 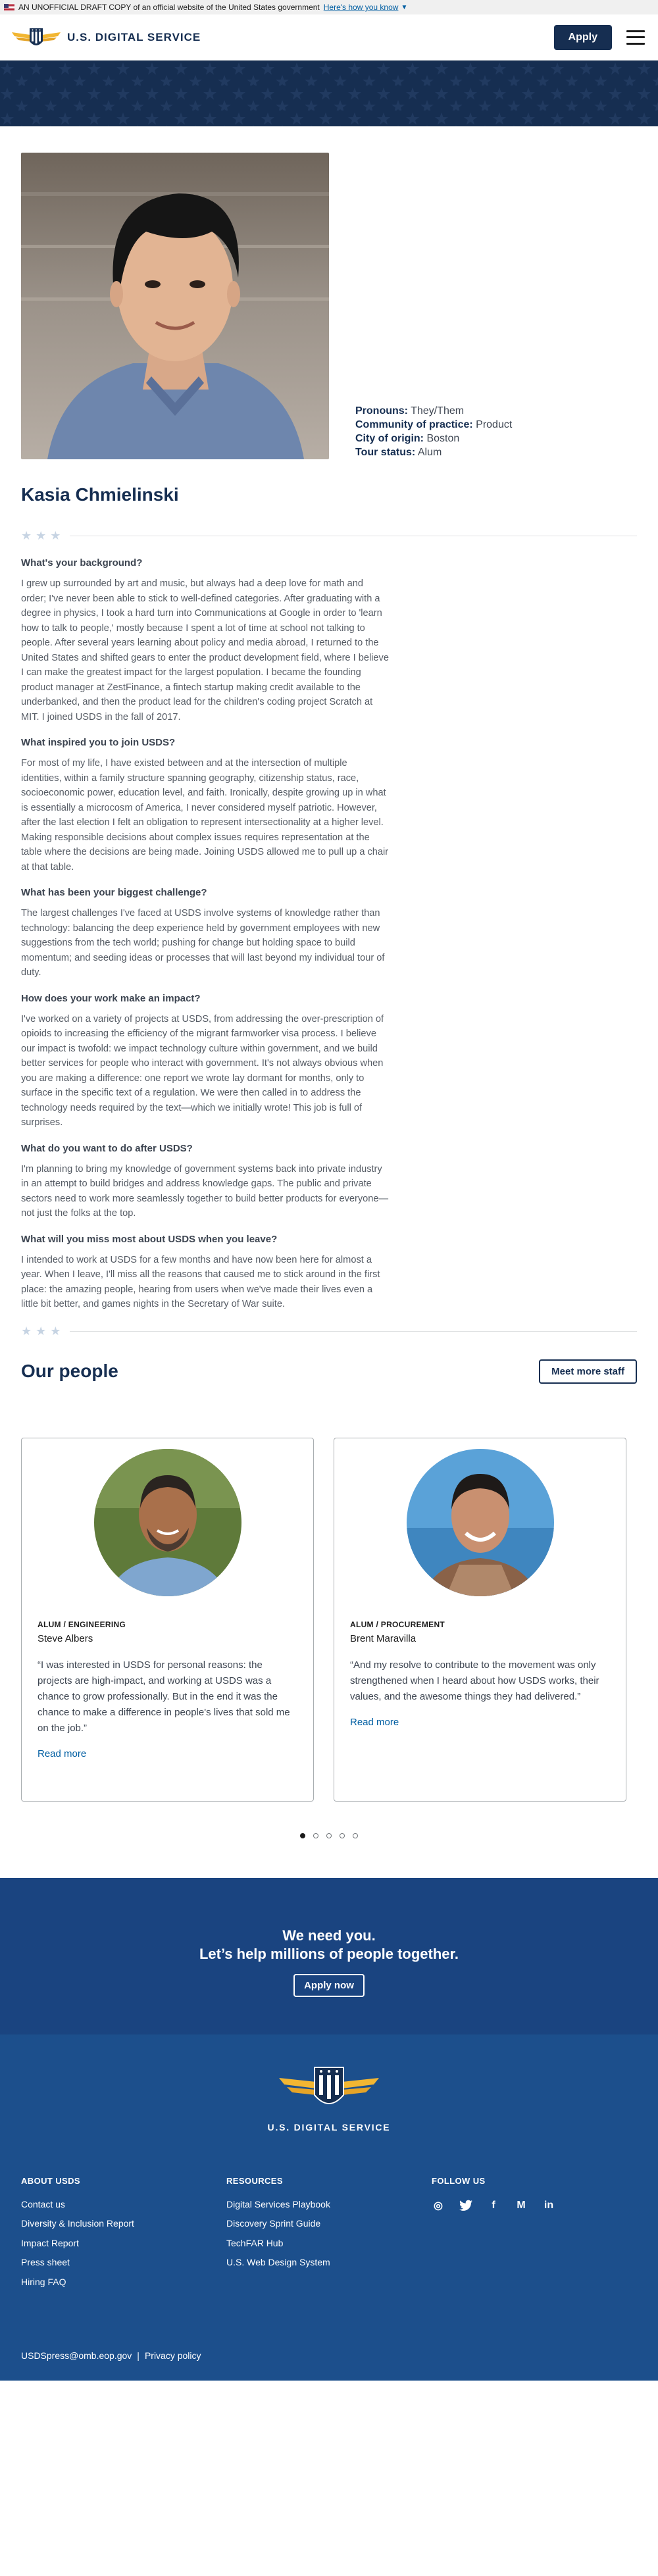 What do you see at coordinates (404, 7) in the screenshot?
I see `chevron-down-icon: ▼` at bounding box center [404, 7].